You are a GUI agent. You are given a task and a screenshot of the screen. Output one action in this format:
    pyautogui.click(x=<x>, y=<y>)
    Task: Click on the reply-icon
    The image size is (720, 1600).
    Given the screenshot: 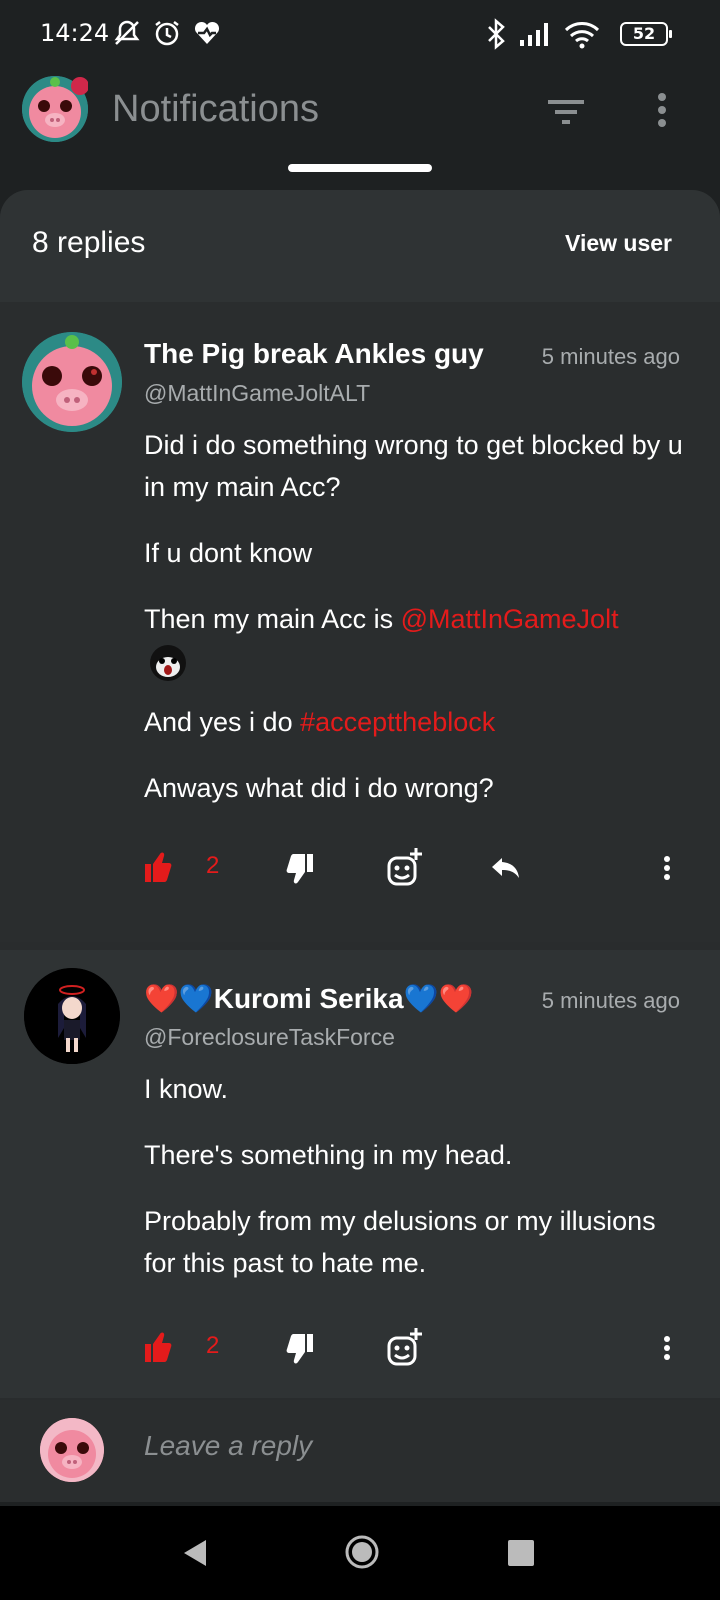 What is the action you would take?
    pyautogui.click(x=506, y=868)
    